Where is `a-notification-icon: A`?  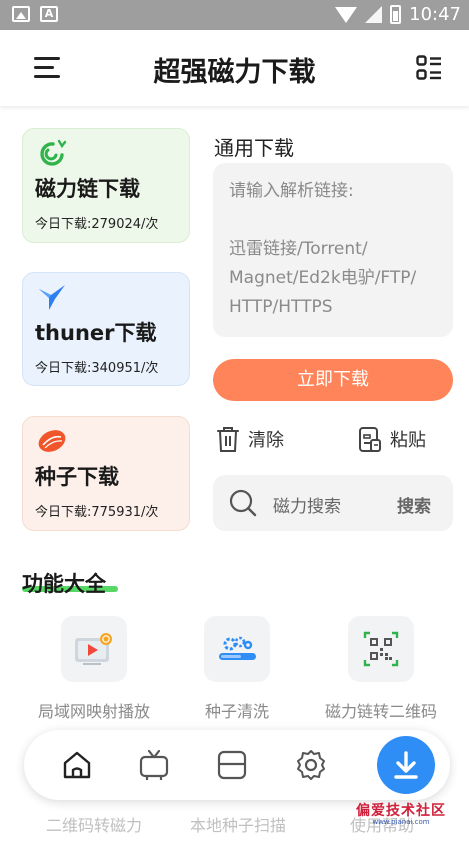 a-notification-icon: A is located at coordinates (49, 14).